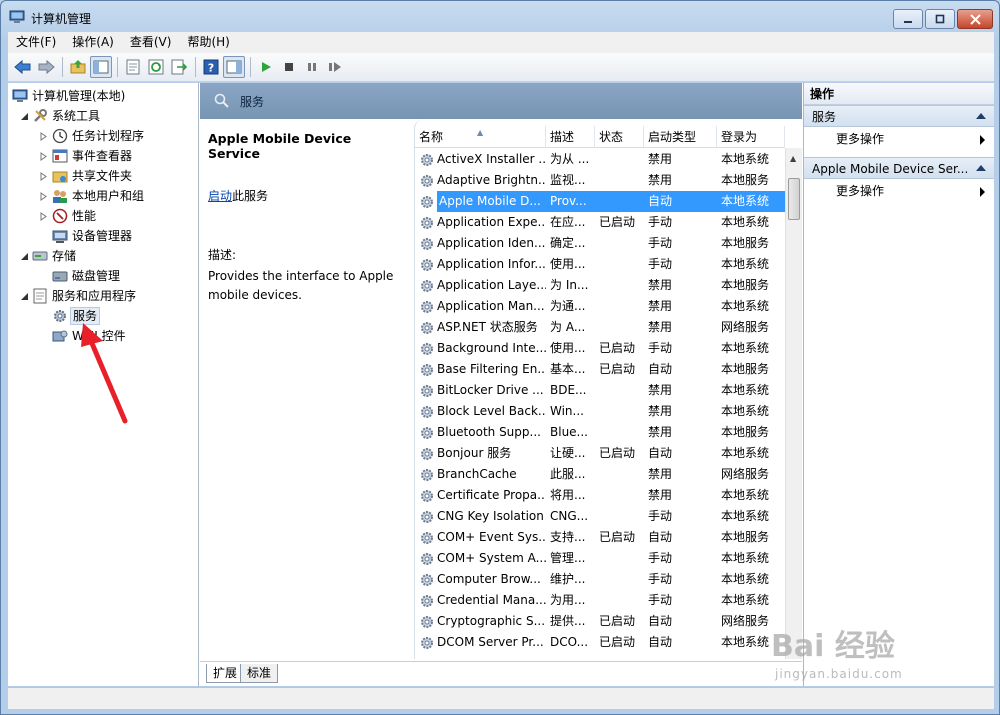 This screenshot has width=1000, height=715. What do you see at coordinates (600, 453) in the screenshot?
I see `service-row: Bonjour 服务 让硬... 已启动 自动 本地系统` at bounding box center [600, 453].